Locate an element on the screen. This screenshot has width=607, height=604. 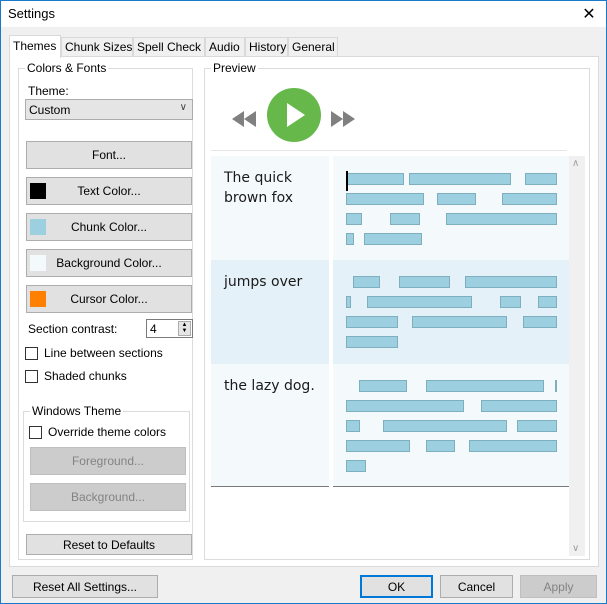
chunk-color-swatch is located at coordinates (38, 227).